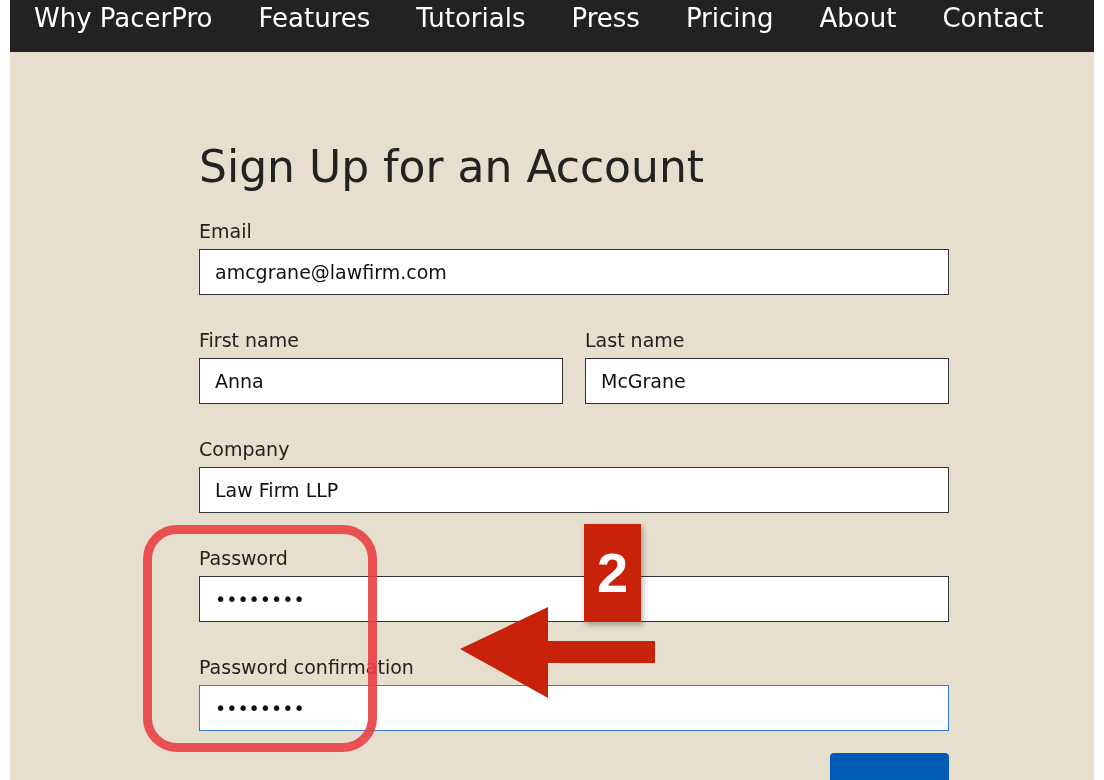 The height and width of the screenshot is (780, 1104). What do you see at coordinates (381, 381) in the screenshot?
I see `input-field: Anna` at bounding box center [381, 381].